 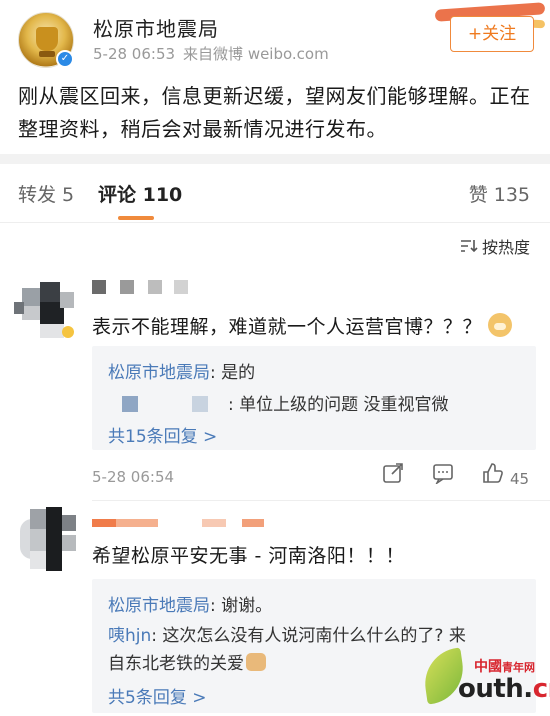 What do you see at coordinates (248, 556) in the screenshot?
I see `comment-text: 希望松原平安无事 - 河南洛阳！！！` at bounding box center [248, 556].